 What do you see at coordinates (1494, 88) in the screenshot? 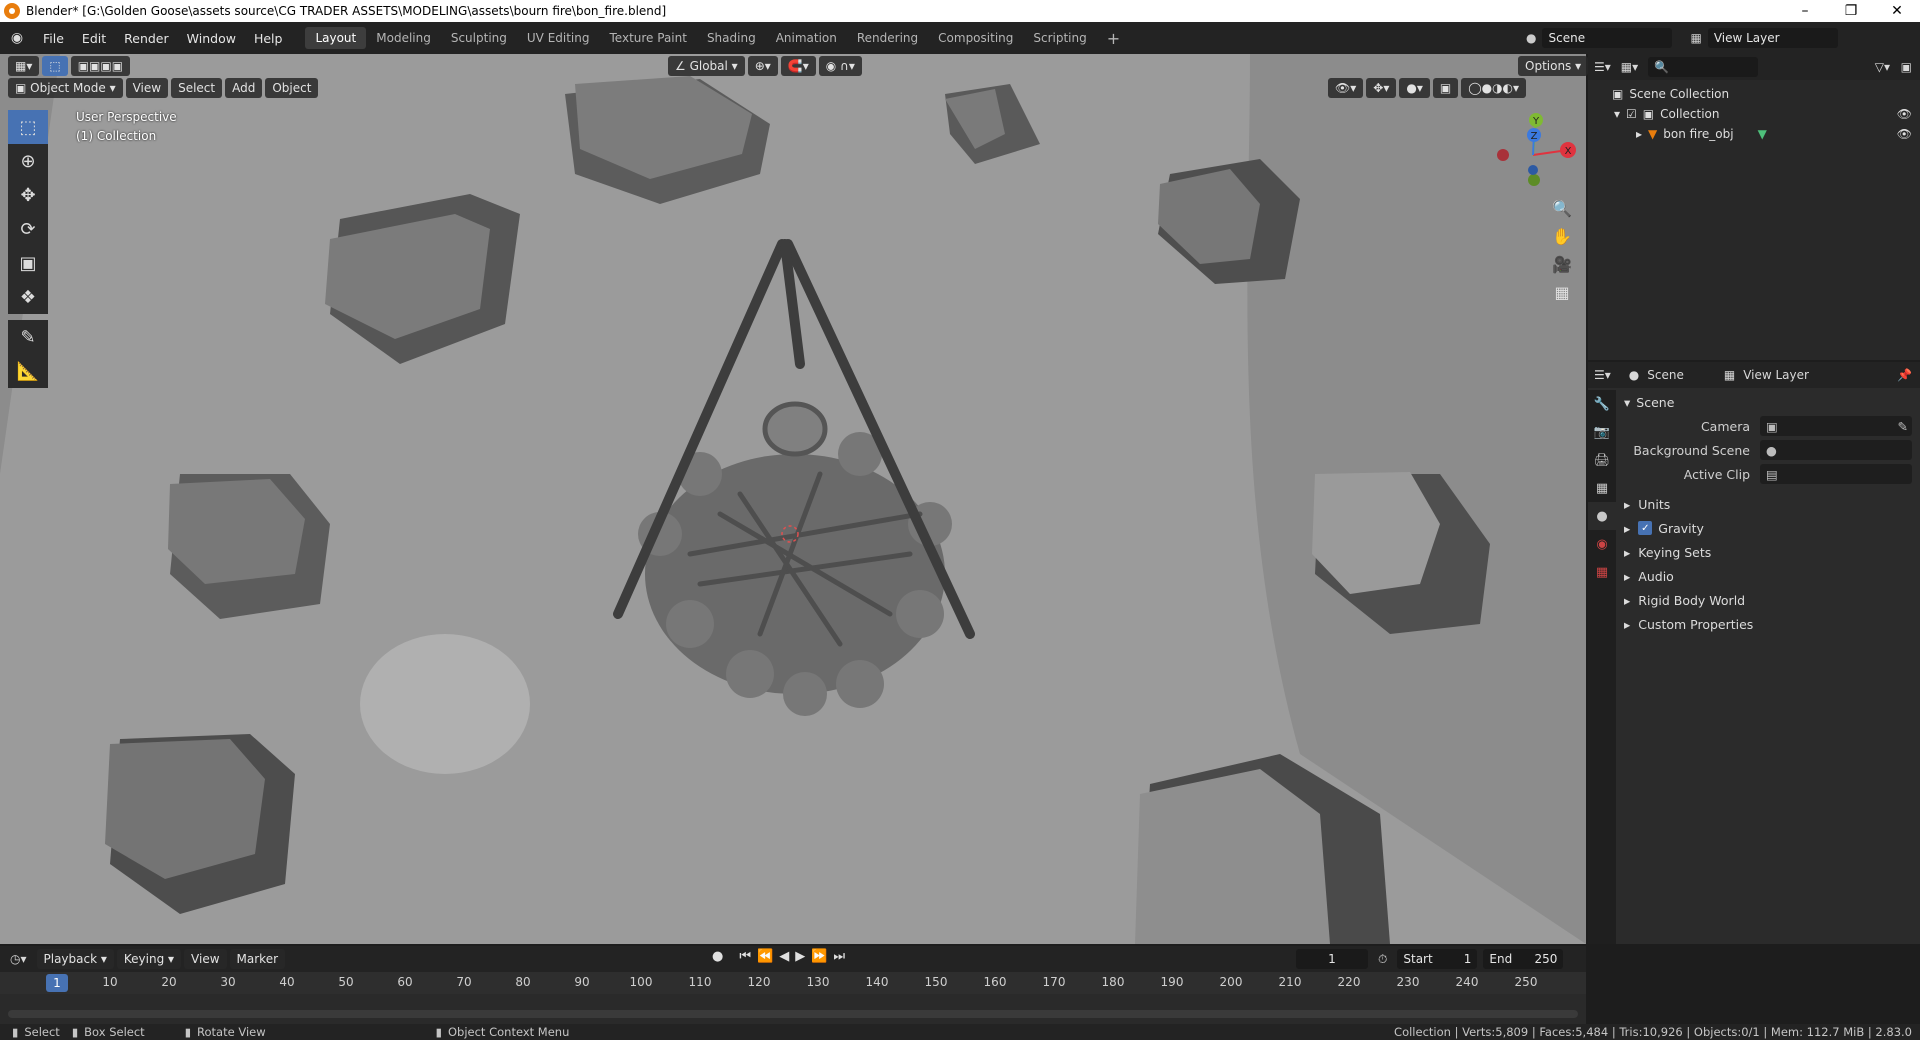
I see `shading-modes-icon: ◯●◑◐▾` at bounding box center [1494, 88].